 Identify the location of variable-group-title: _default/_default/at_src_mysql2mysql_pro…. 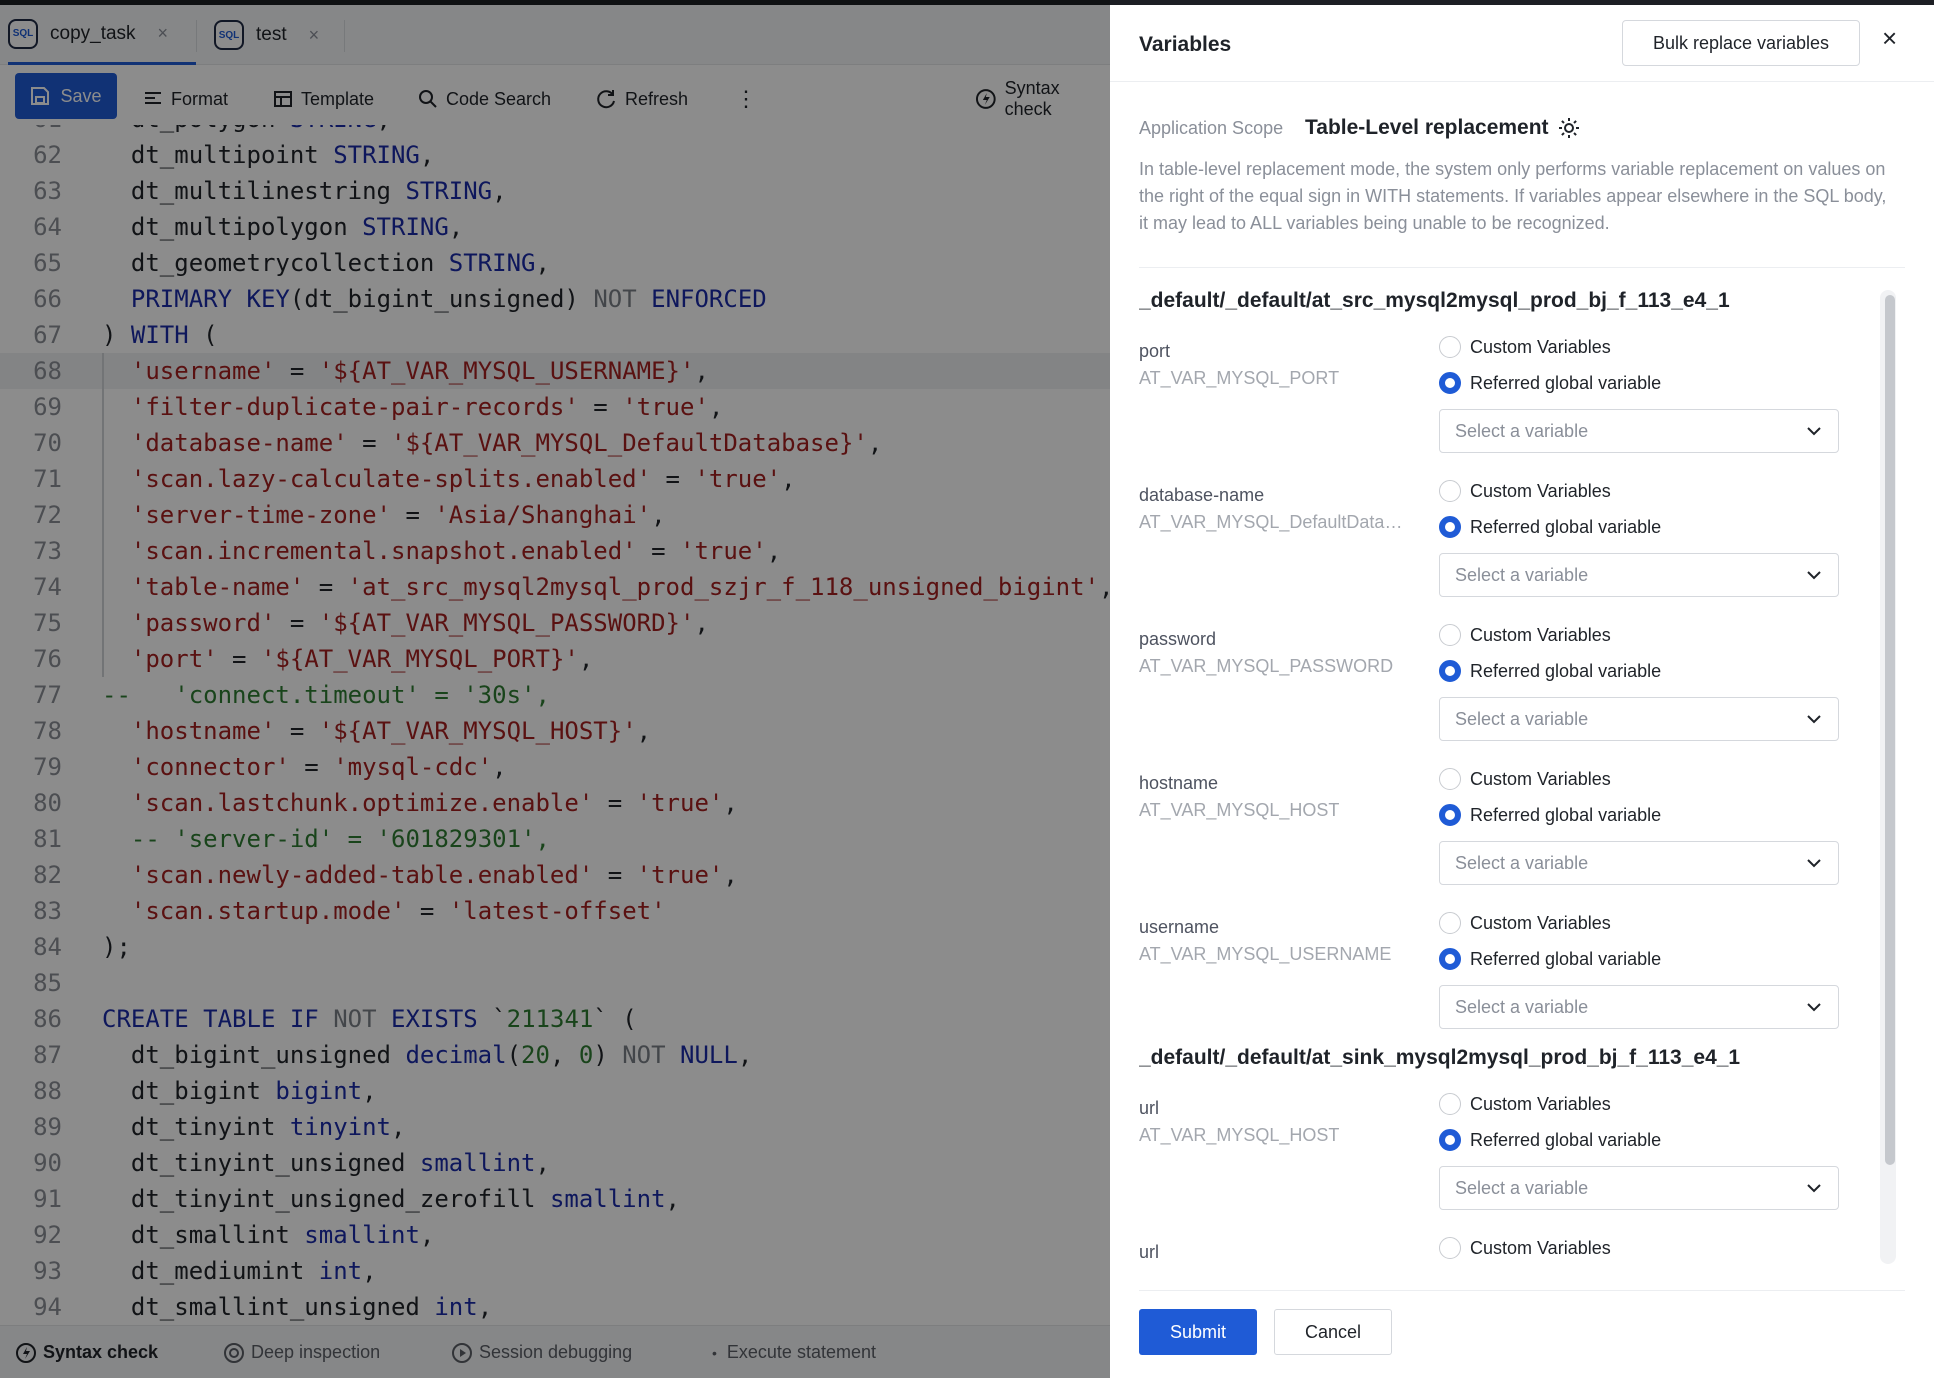
(1434, 300).